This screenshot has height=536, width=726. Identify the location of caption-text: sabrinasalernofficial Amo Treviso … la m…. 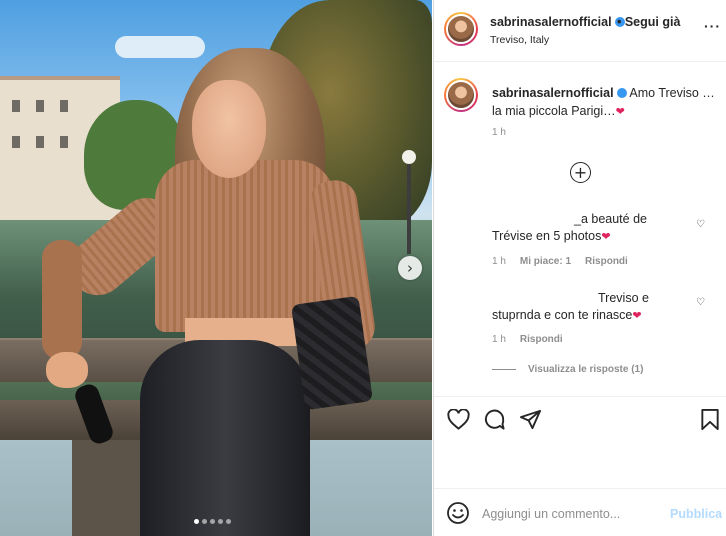
(604, 102).